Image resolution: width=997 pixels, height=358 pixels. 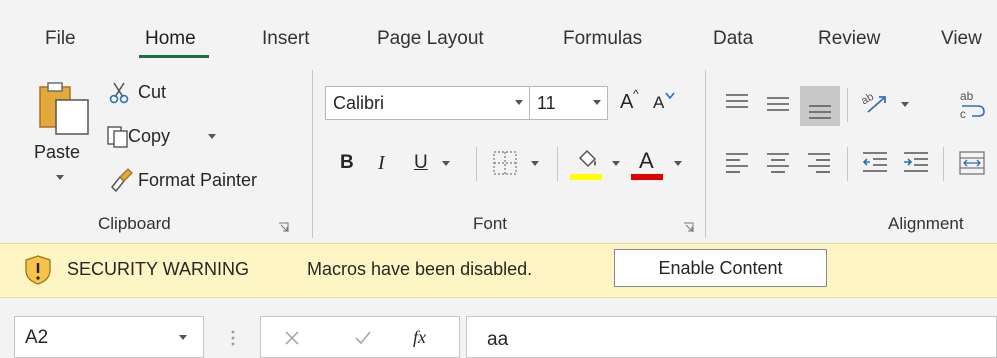 What do you see at coordinates (381, 163) in the screenshot?
I see `italic-button: I` at bounding box center [381, 163].